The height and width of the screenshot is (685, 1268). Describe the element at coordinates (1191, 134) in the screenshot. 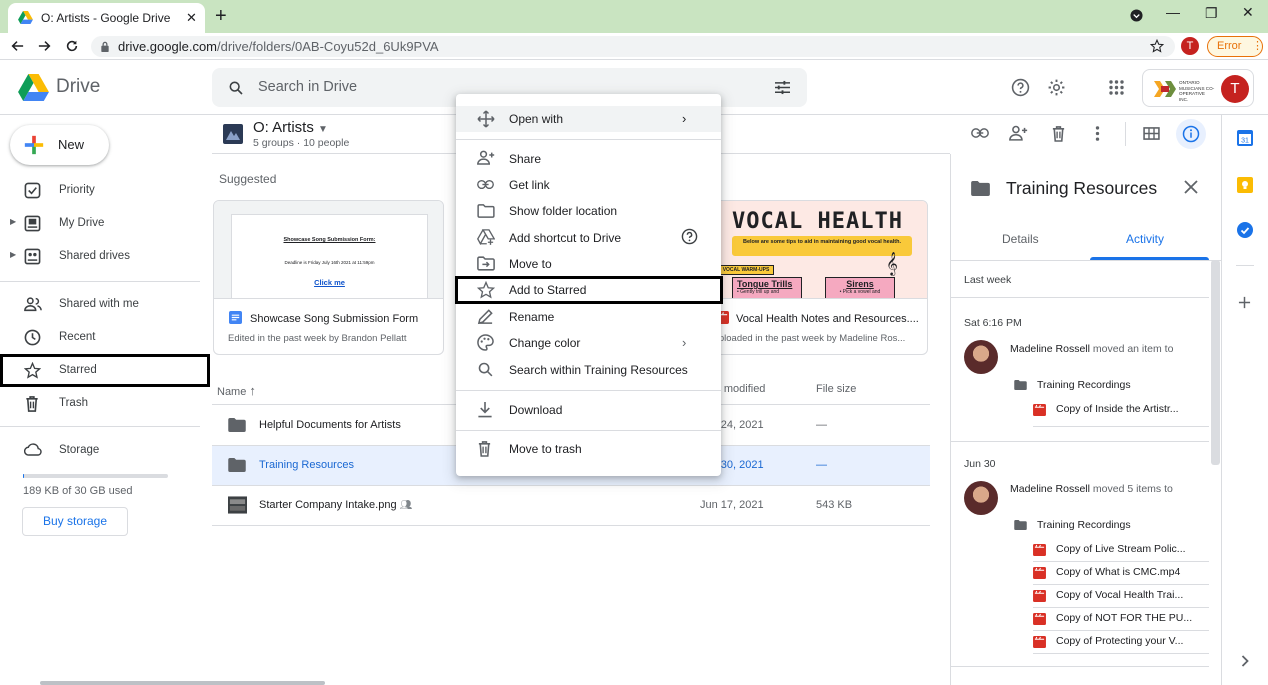

I see `view-details-button` at that location.